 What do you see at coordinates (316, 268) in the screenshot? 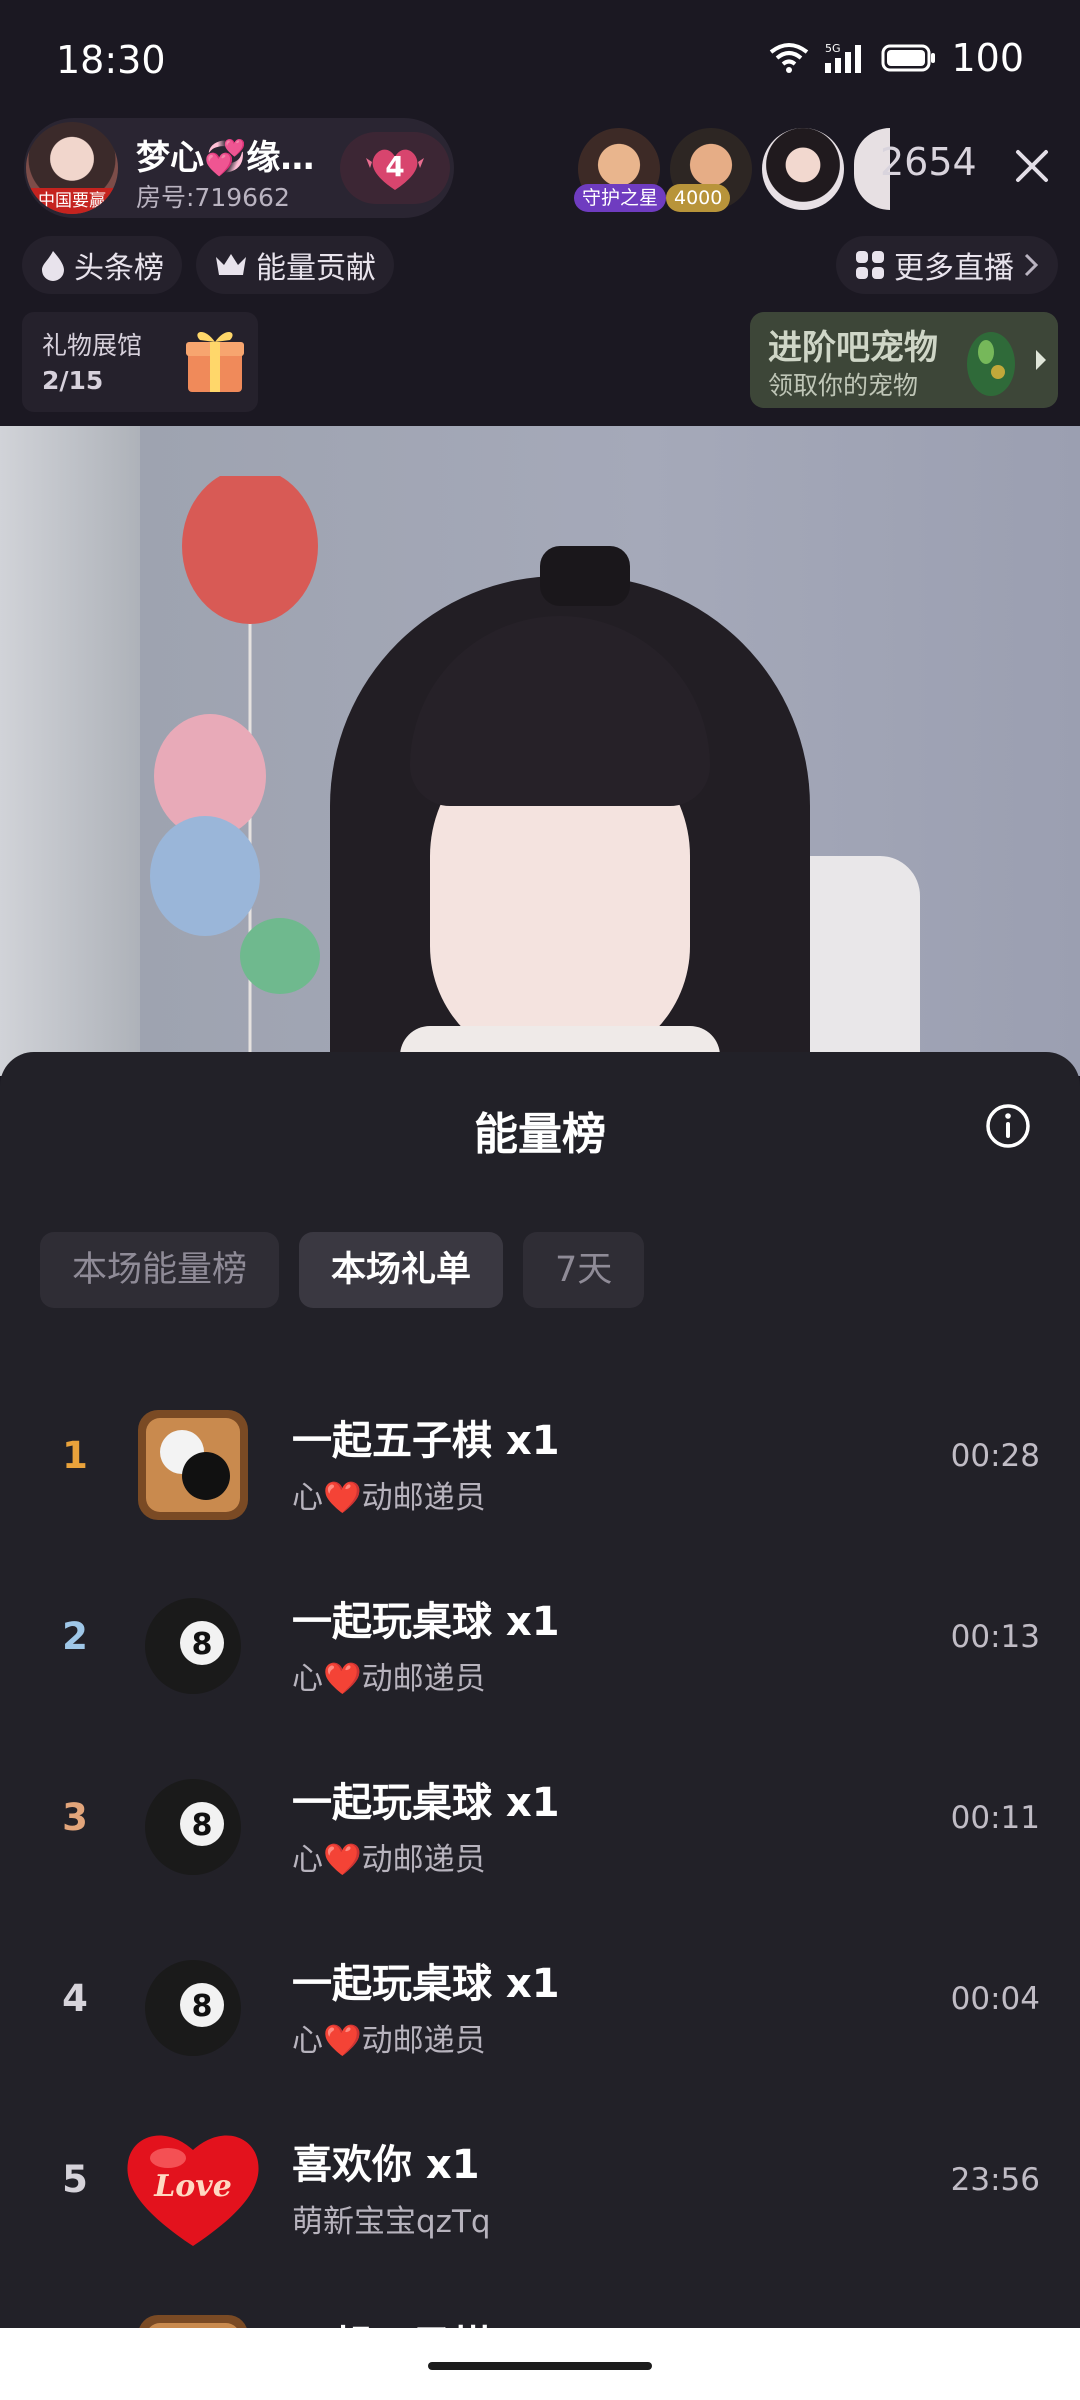
I see `energy-contrib-label: 能量贡献` at bounding box center [316, 268].